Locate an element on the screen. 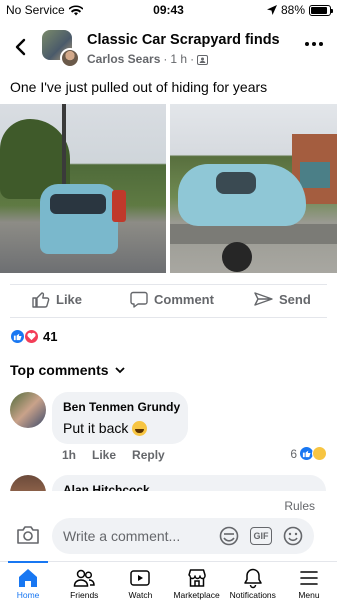 The height and width of the screenshot is (600, 337). like-label: Like is located at coordinates (69, 299).